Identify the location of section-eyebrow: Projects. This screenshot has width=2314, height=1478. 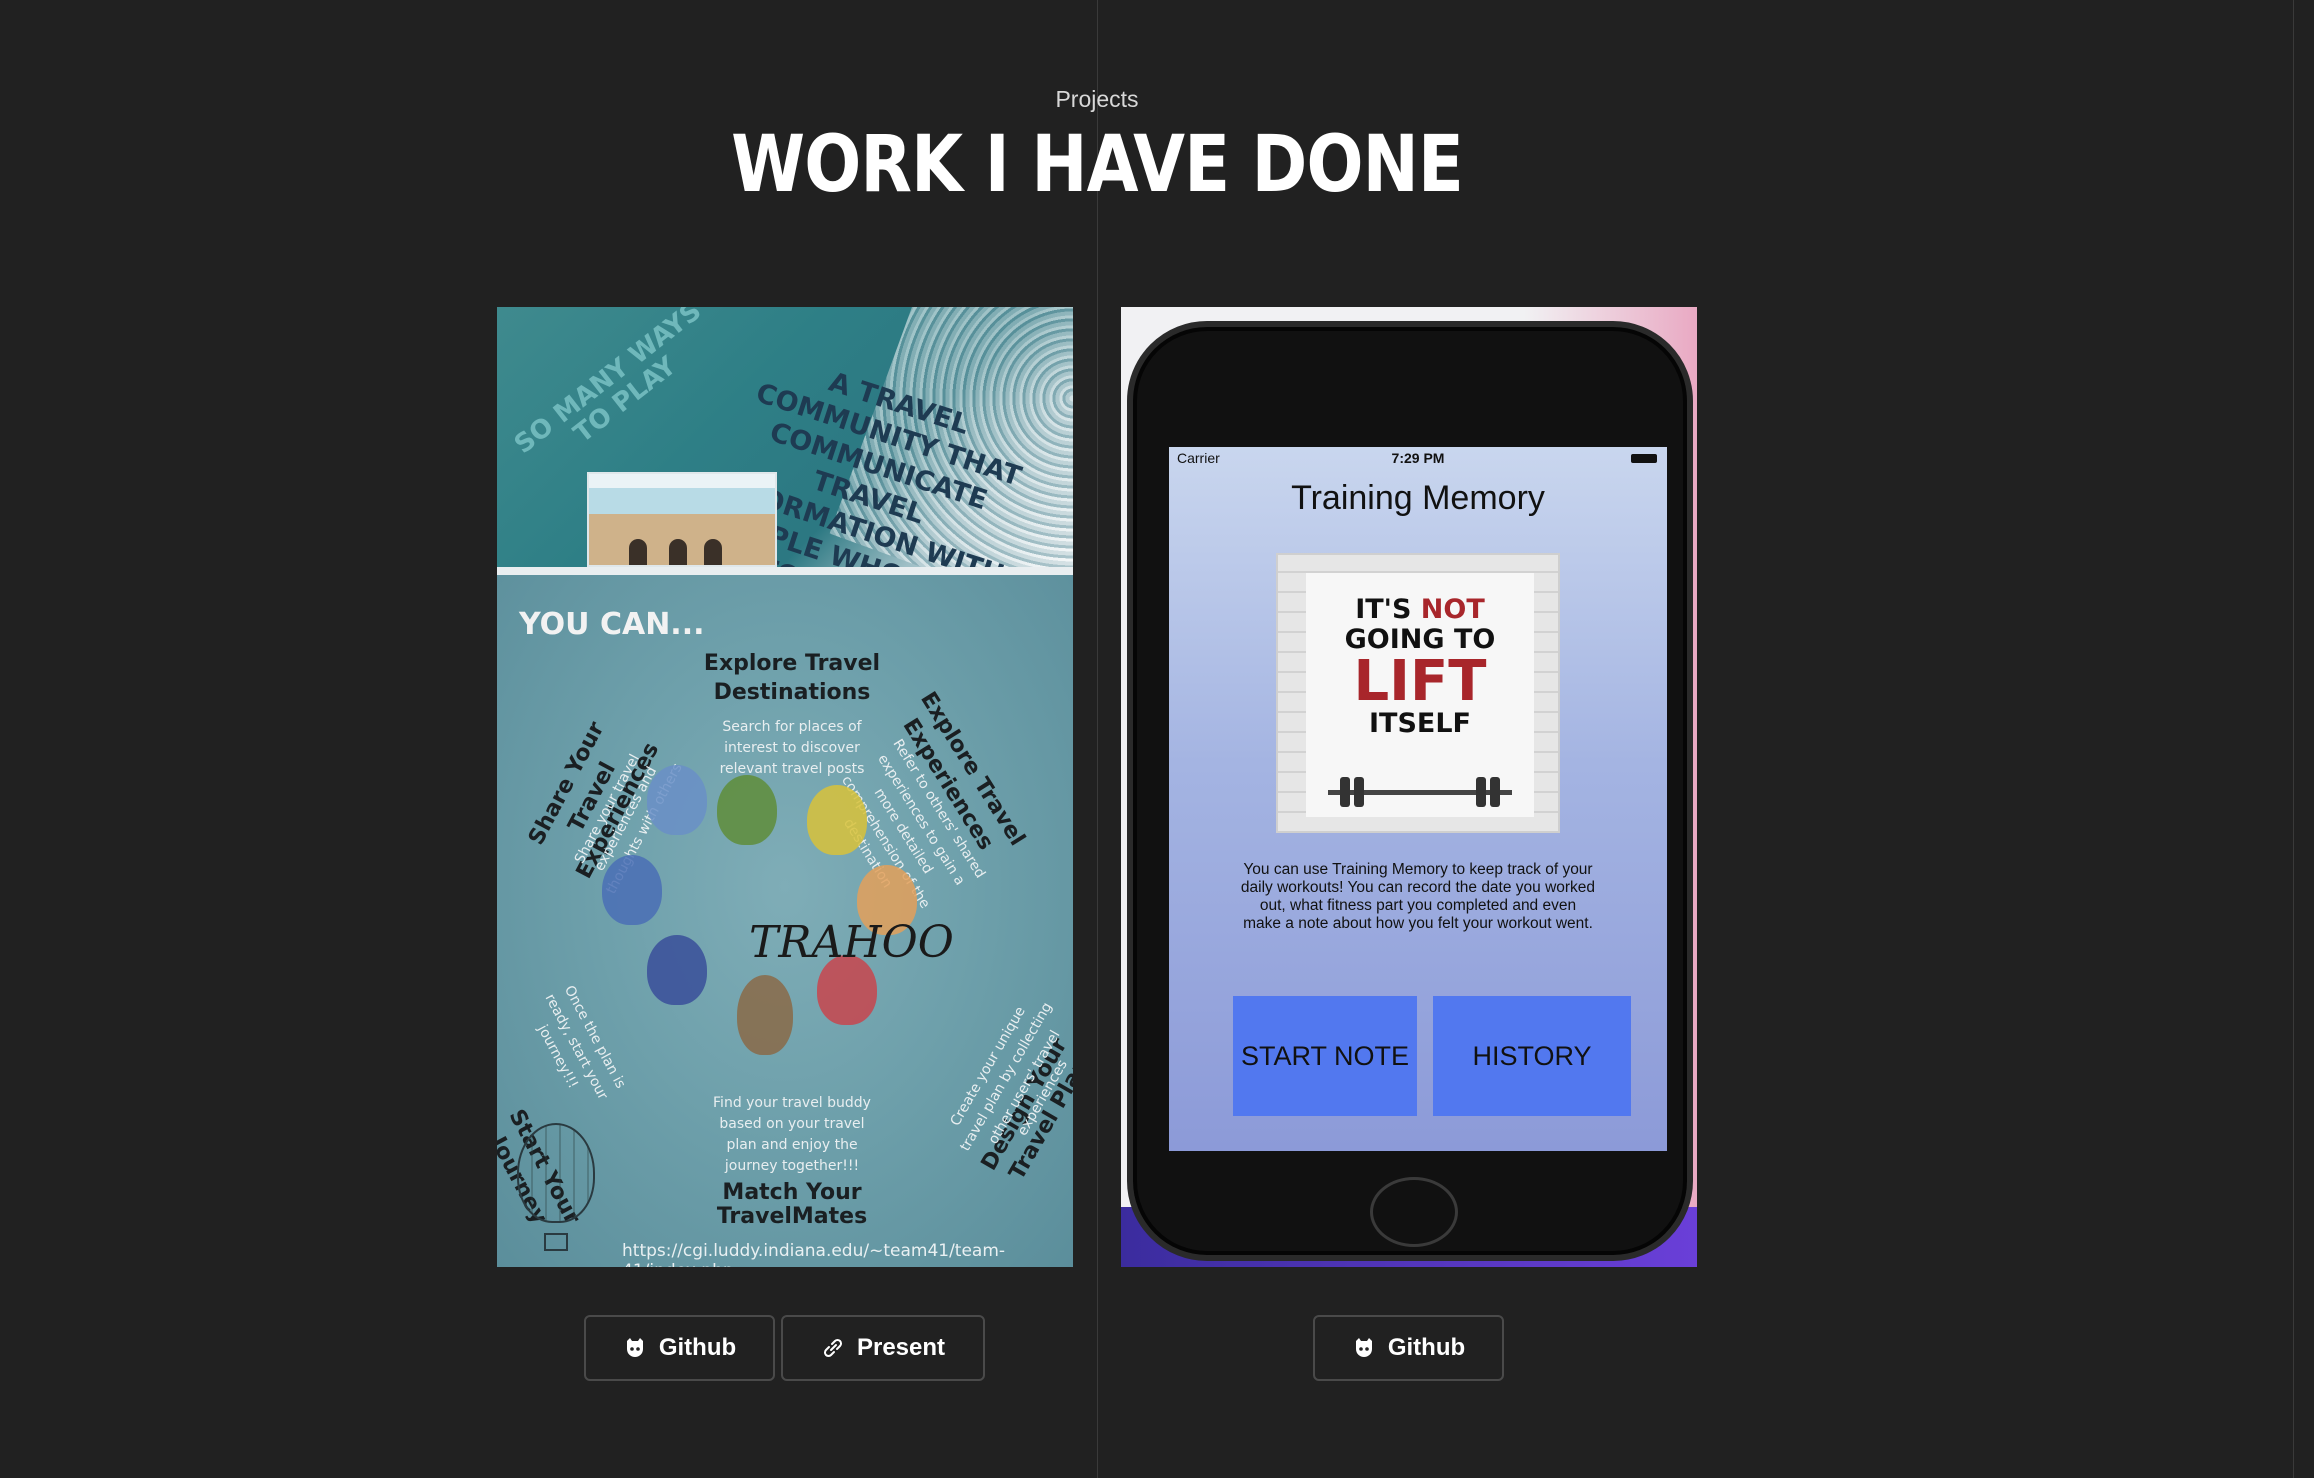
(1097, 99).